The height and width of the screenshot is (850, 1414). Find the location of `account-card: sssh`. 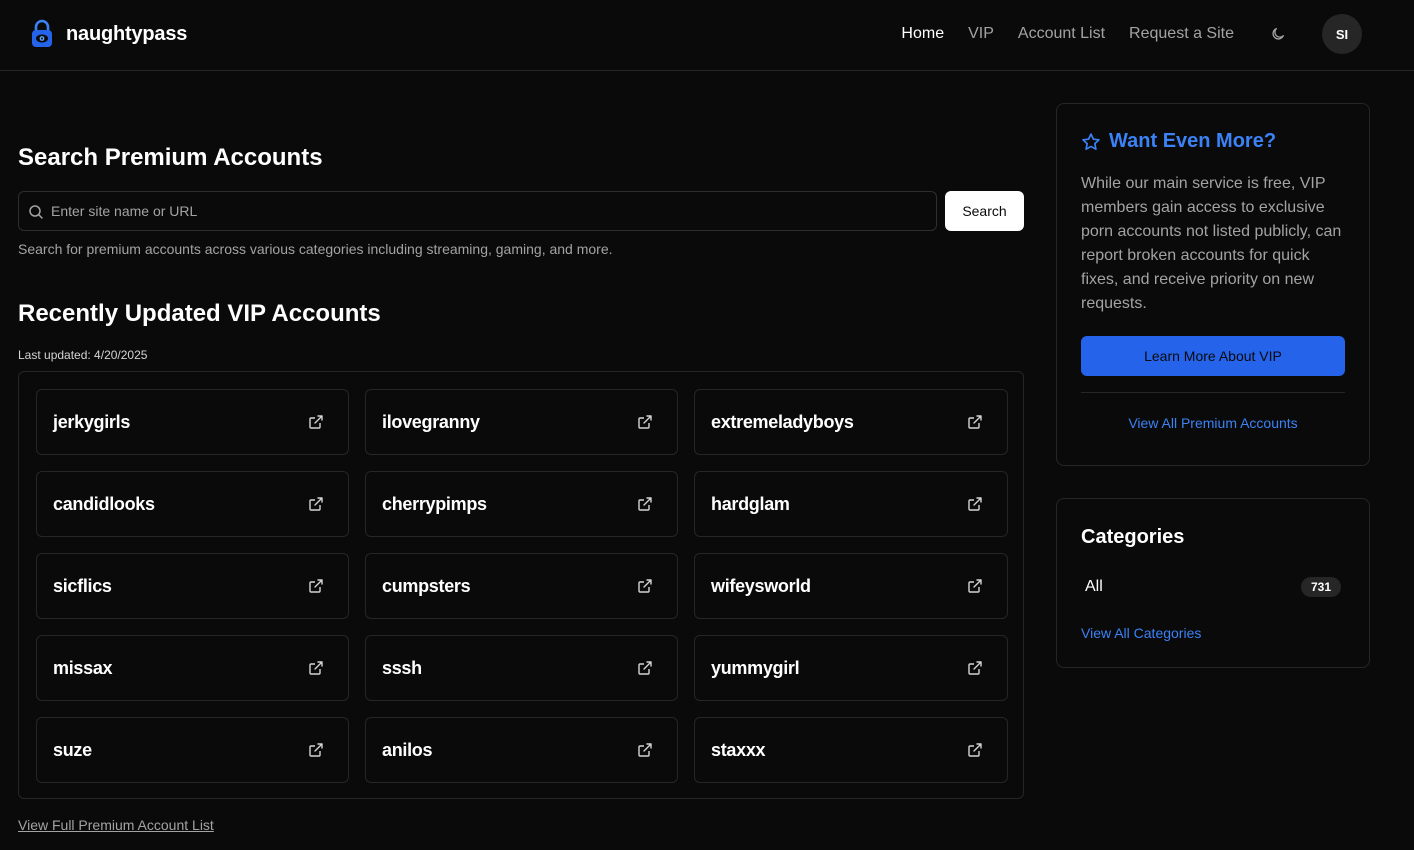

account-card: sssh is located at coordinates (521, 668).